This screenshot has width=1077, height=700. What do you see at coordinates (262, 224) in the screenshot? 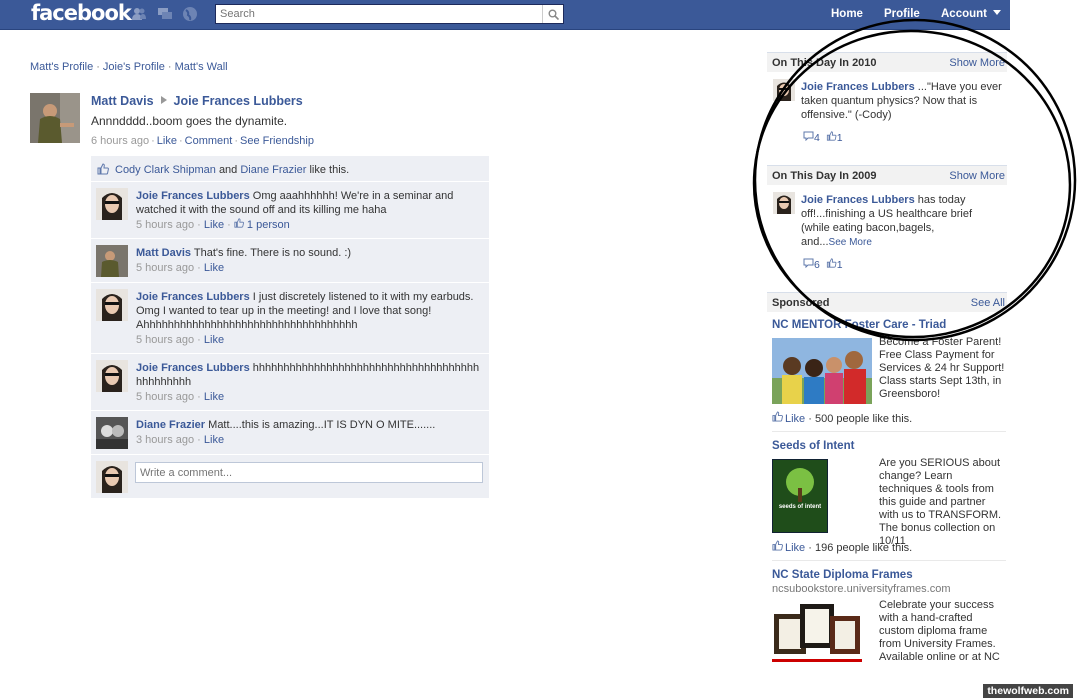
I see `comment-likes-count: 1 person` at bounding box center [262, 224].